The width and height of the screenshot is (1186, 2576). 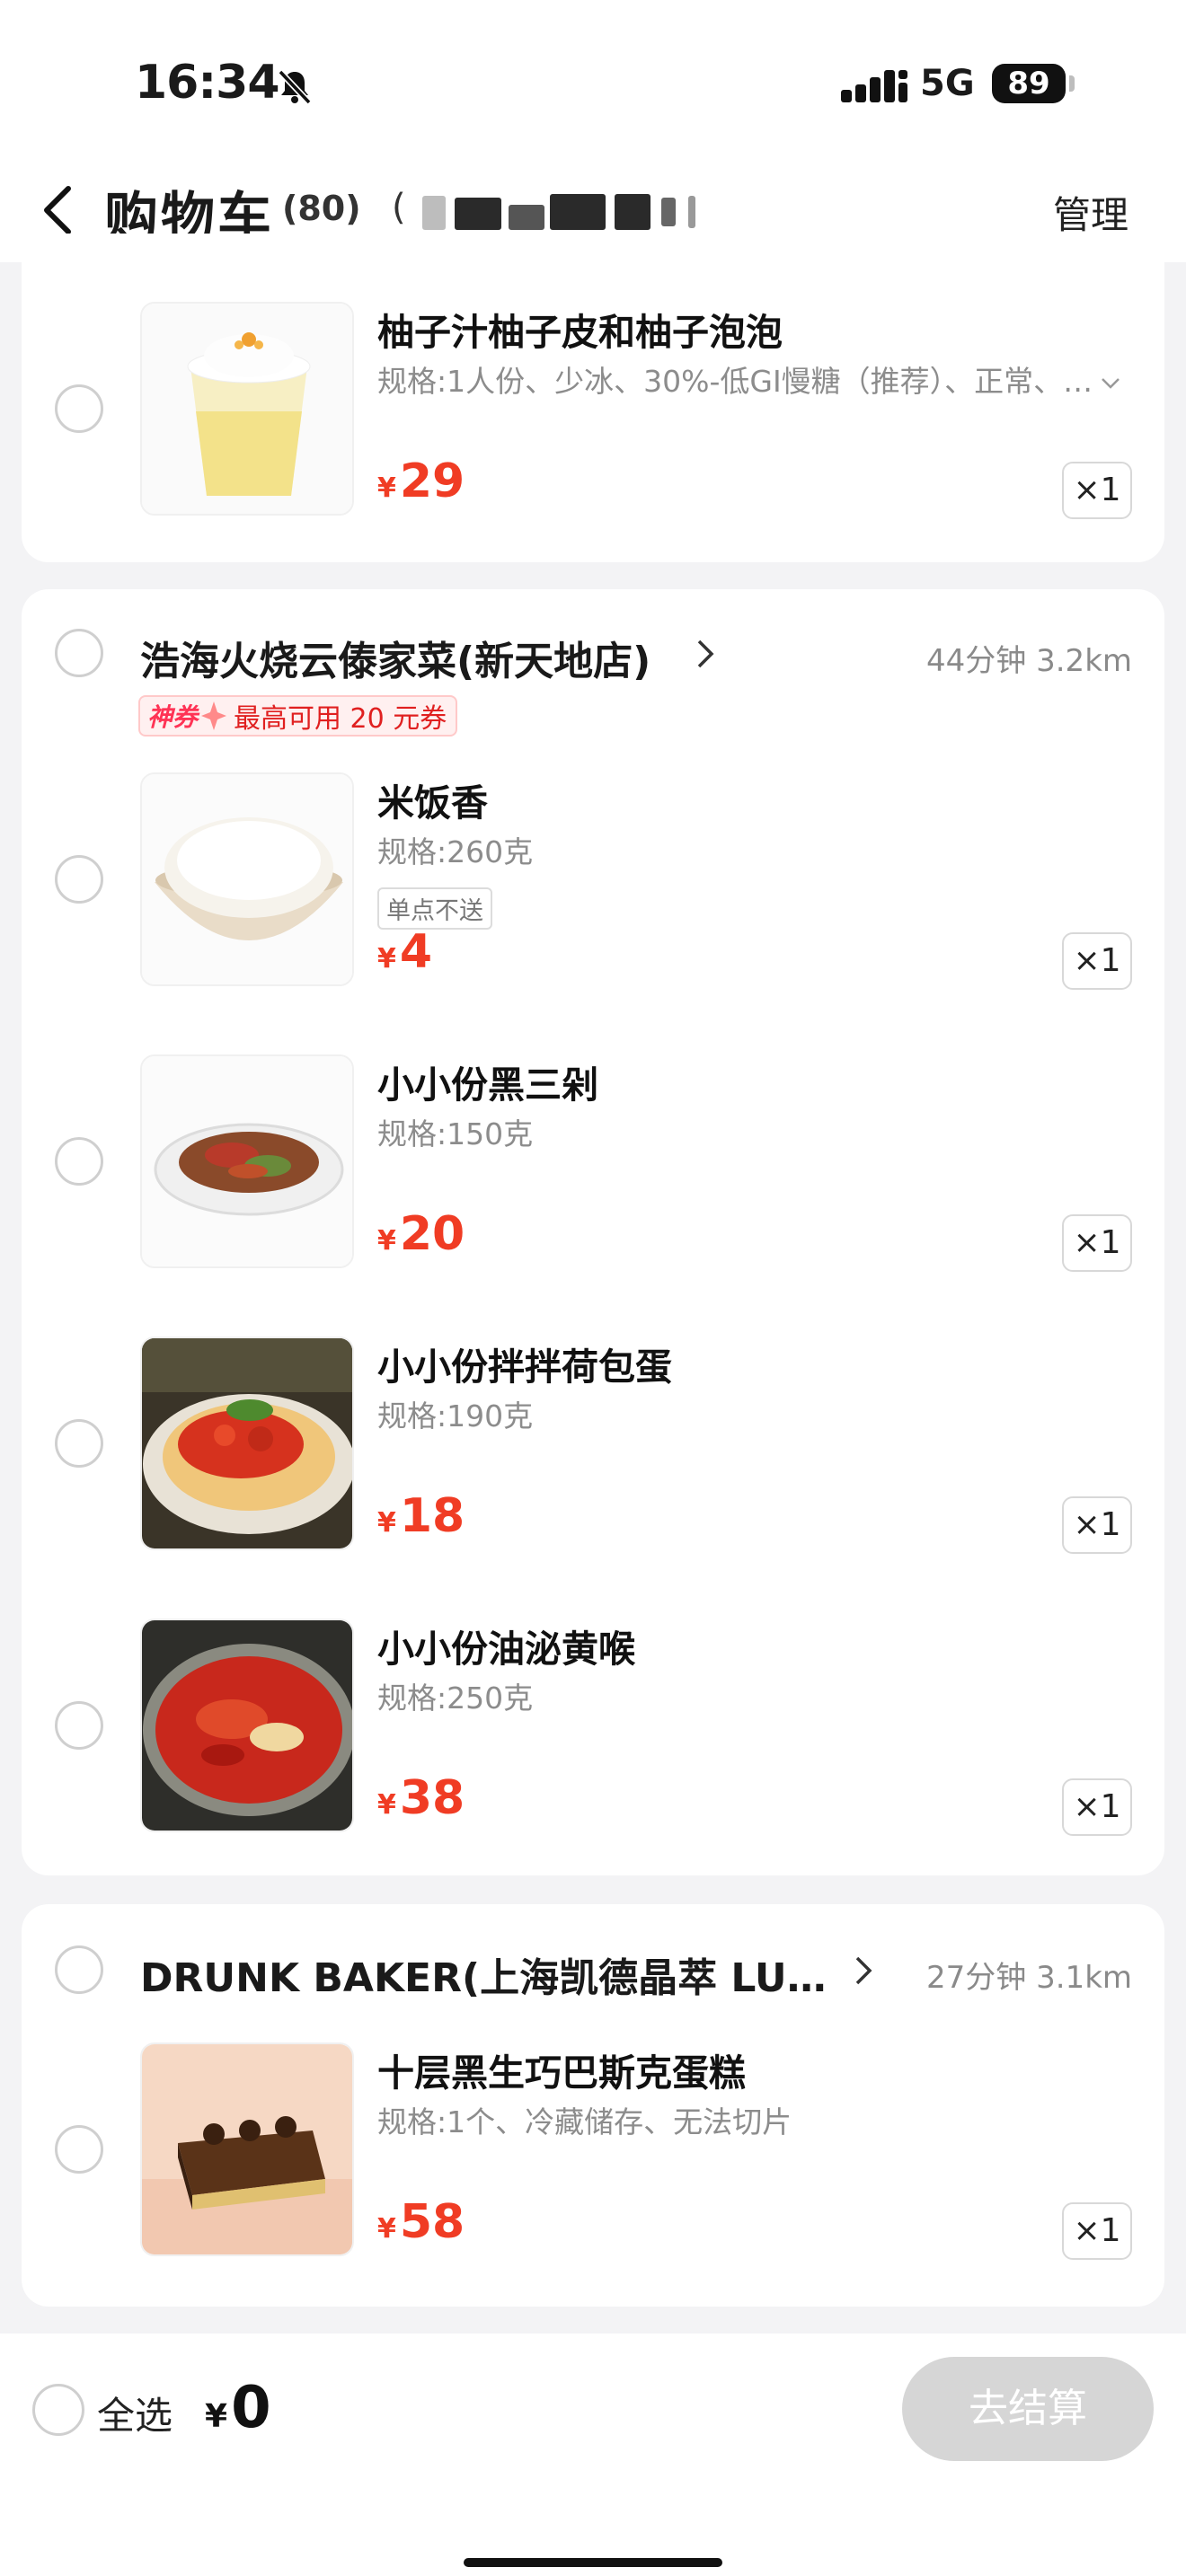 What do you see at coordinates (487, 1085) in the screenshot?
I see `item-name: 小小份黑三剁` at bounding box center [487, 1085].